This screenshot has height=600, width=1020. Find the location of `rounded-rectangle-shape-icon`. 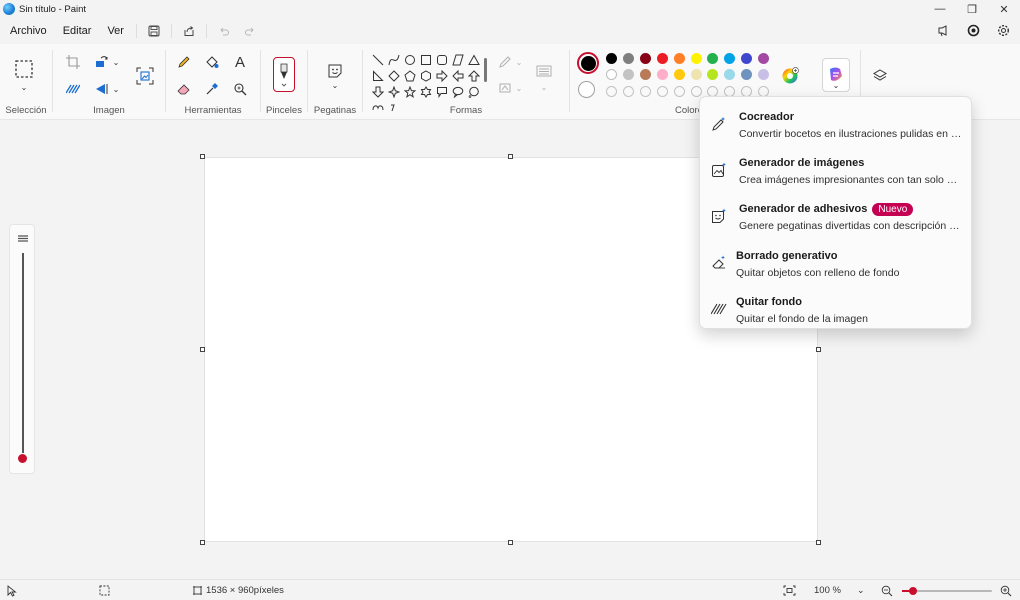

rounded-rectangle-shape-icon is located at coordinates (442, 60).